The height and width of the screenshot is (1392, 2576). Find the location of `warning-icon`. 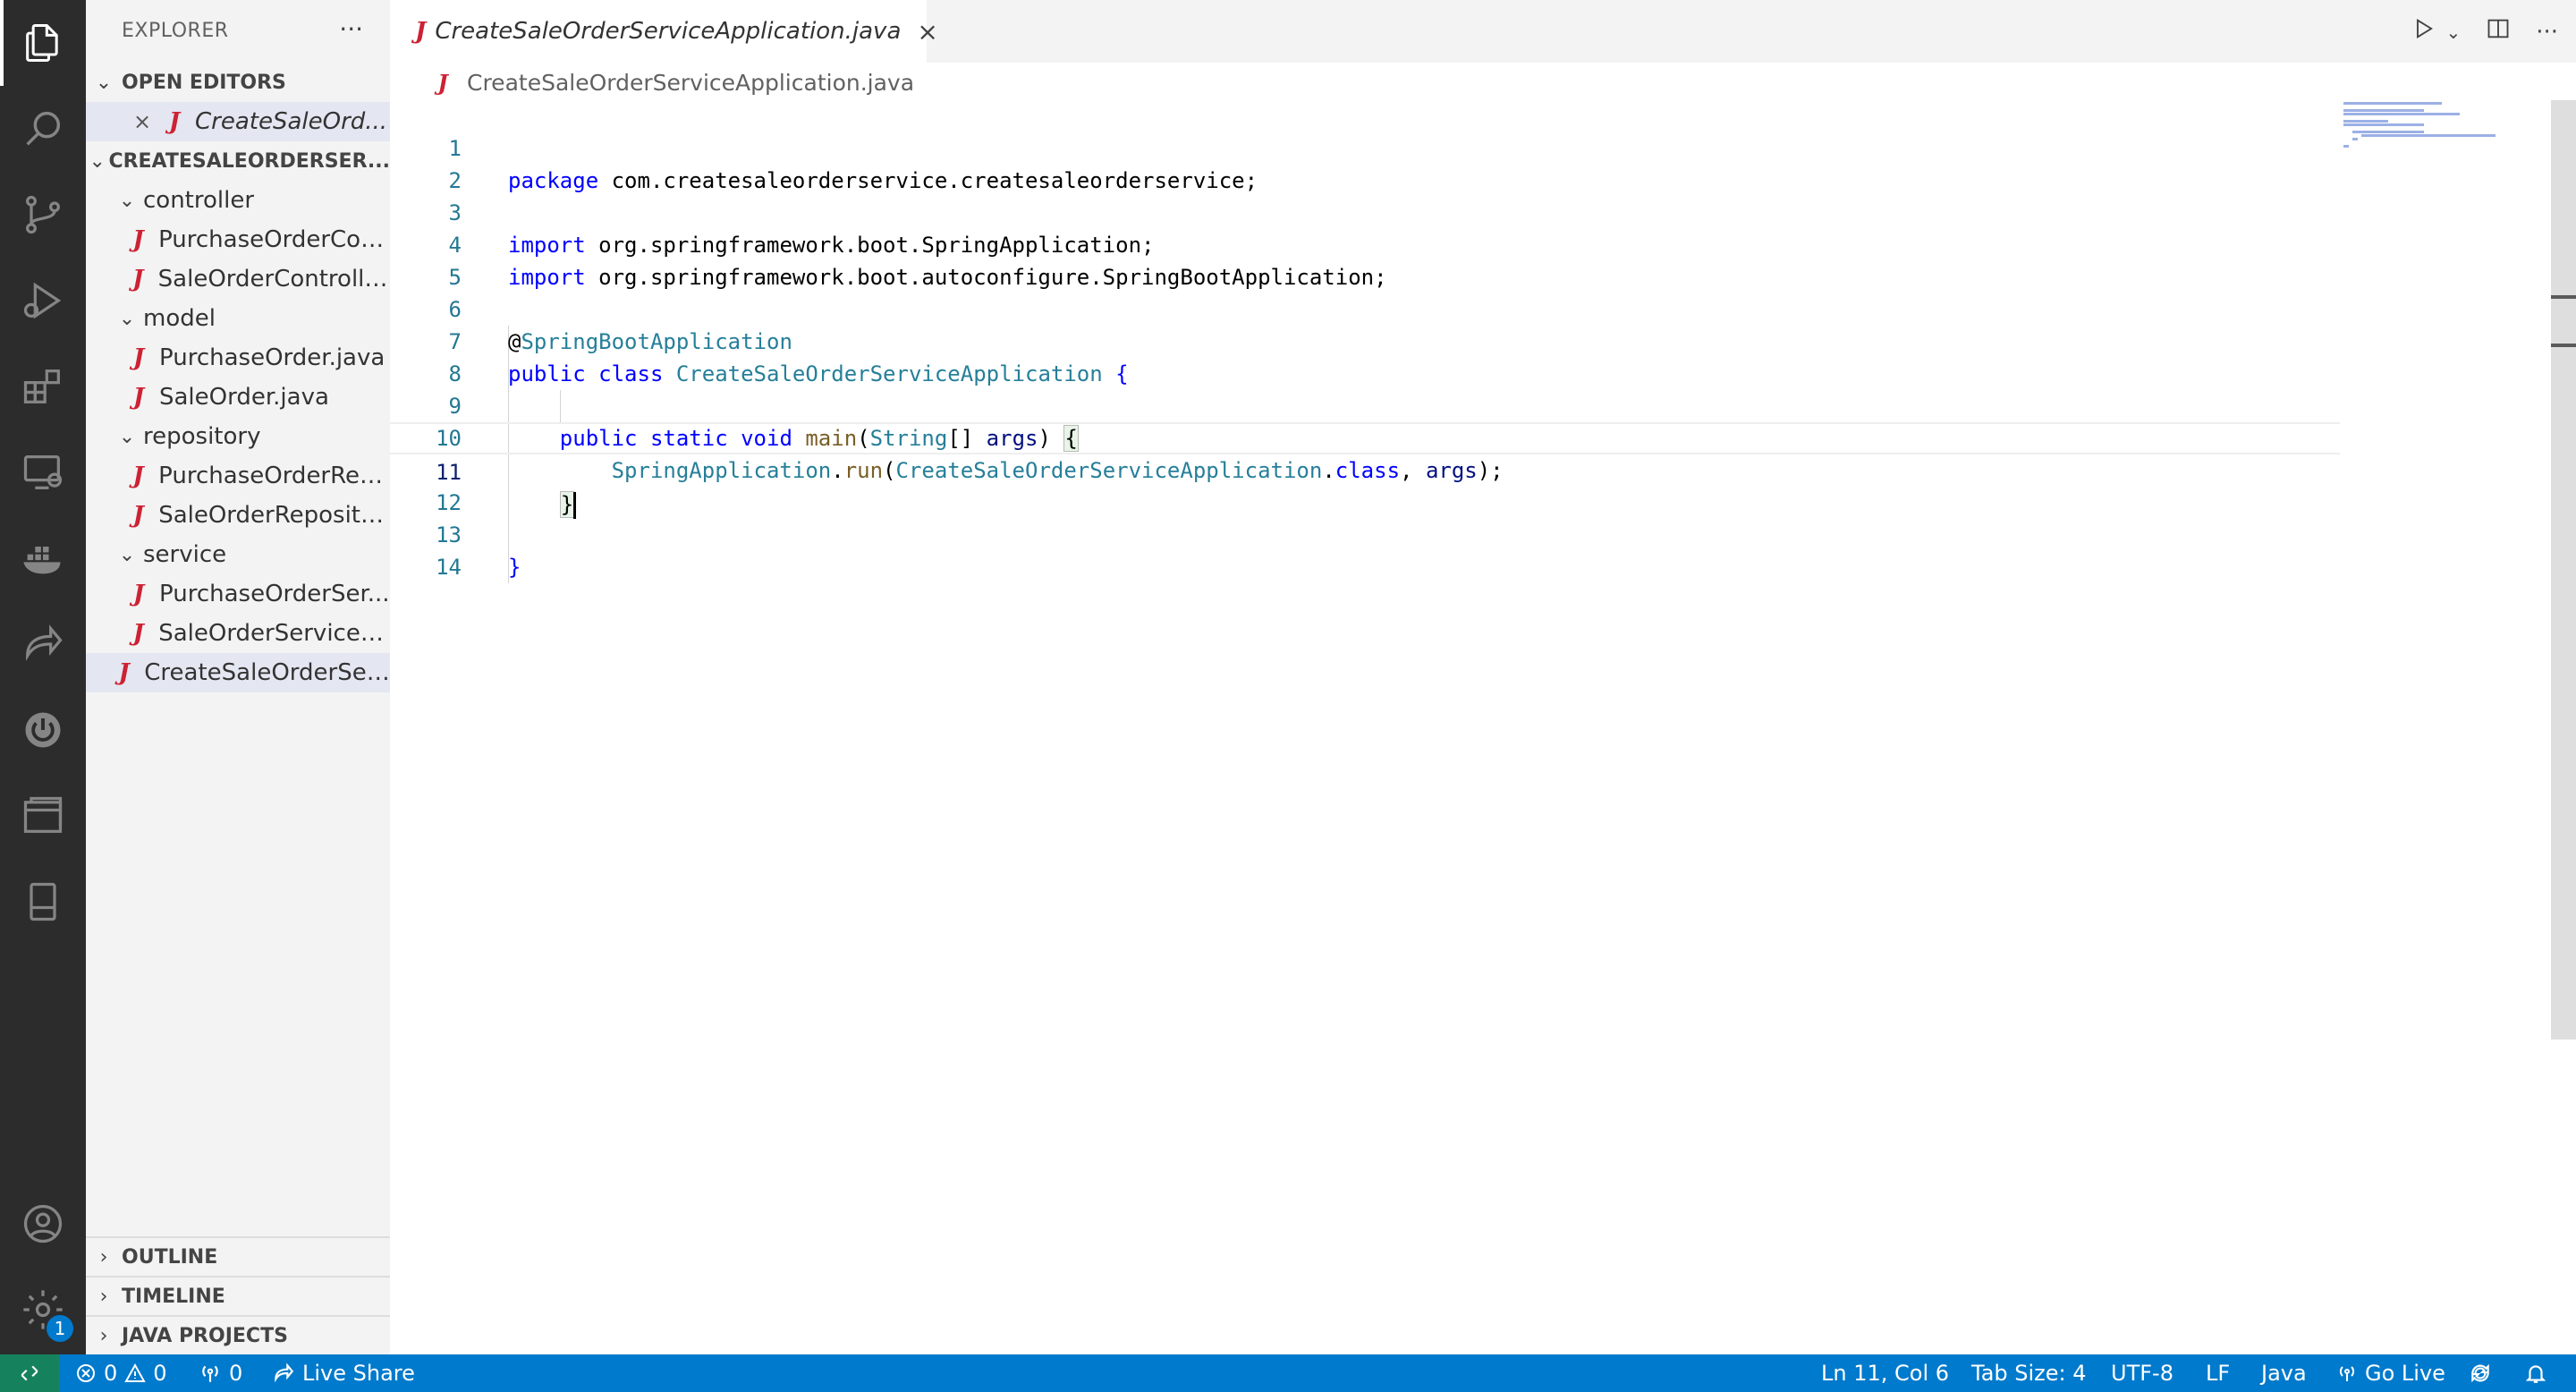

warning-icon is located at coordinates (135, 1372).